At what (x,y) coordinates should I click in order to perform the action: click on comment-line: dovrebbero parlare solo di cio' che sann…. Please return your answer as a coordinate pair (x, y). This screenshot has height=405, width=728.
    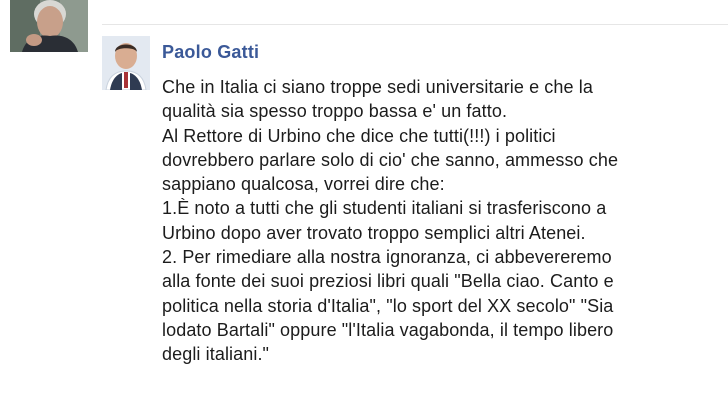
    Looking at the image, I should click on (390, 159).